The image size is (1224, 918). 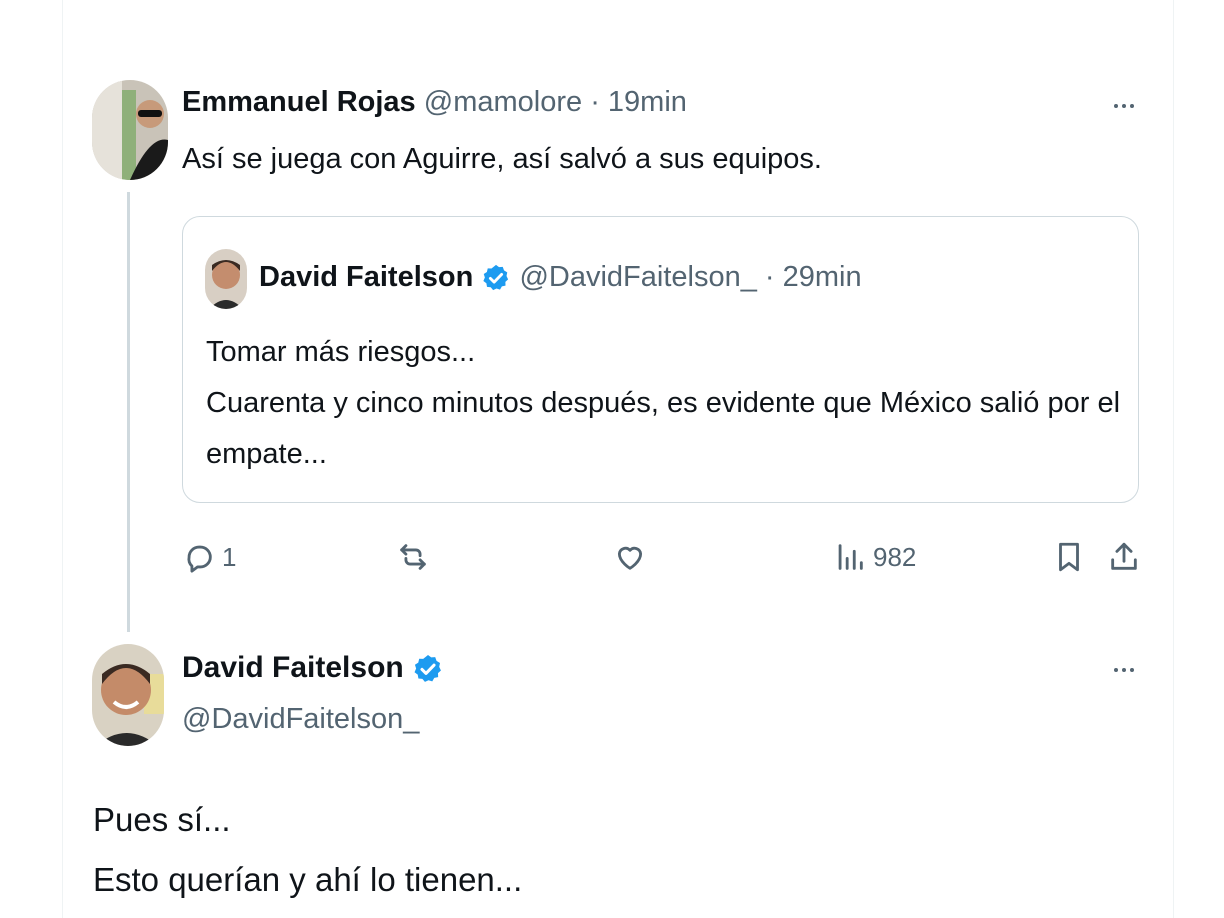 What do you see at coordinates (1124, 106) in the screenshot?
I see `reply-more-options-icon` at bounding box center [1124, 106].